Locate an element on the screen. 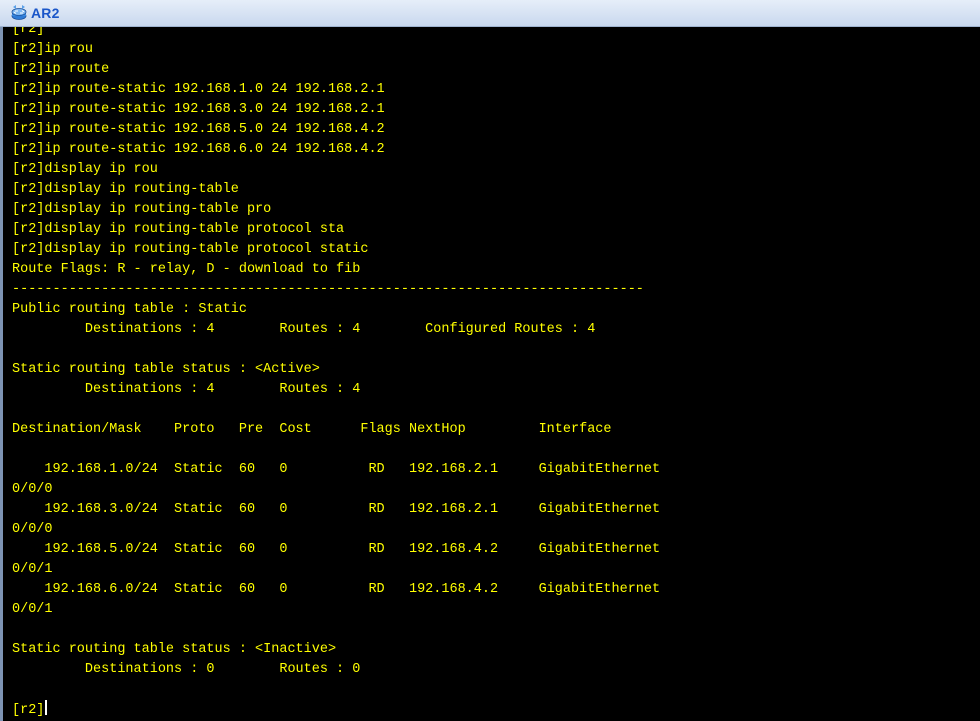 Image resolution: width=980 pixels, height=721 pixels. terminal-line: [r2] is located at coordinates (336, 33).